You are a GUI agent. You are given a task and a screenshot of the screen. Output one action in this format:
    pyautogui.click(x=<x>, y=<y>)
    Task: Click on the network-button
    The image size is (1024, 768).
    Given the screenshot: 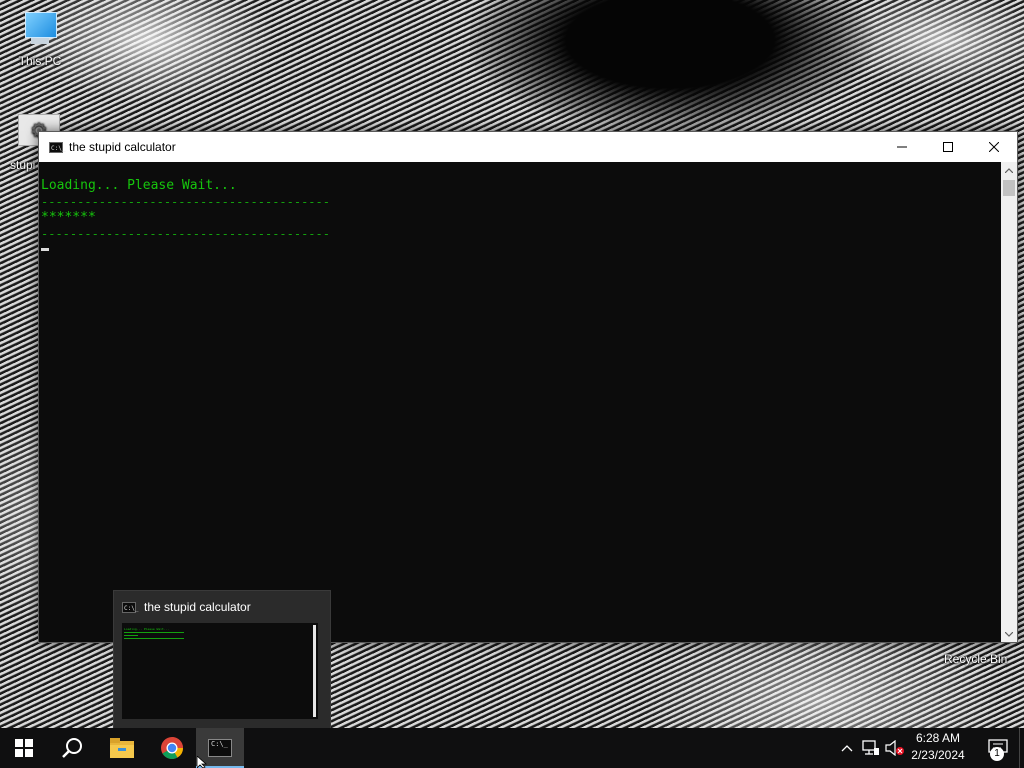 What is the action you would take?
    pyautogui.click(x=871, y=748)
    